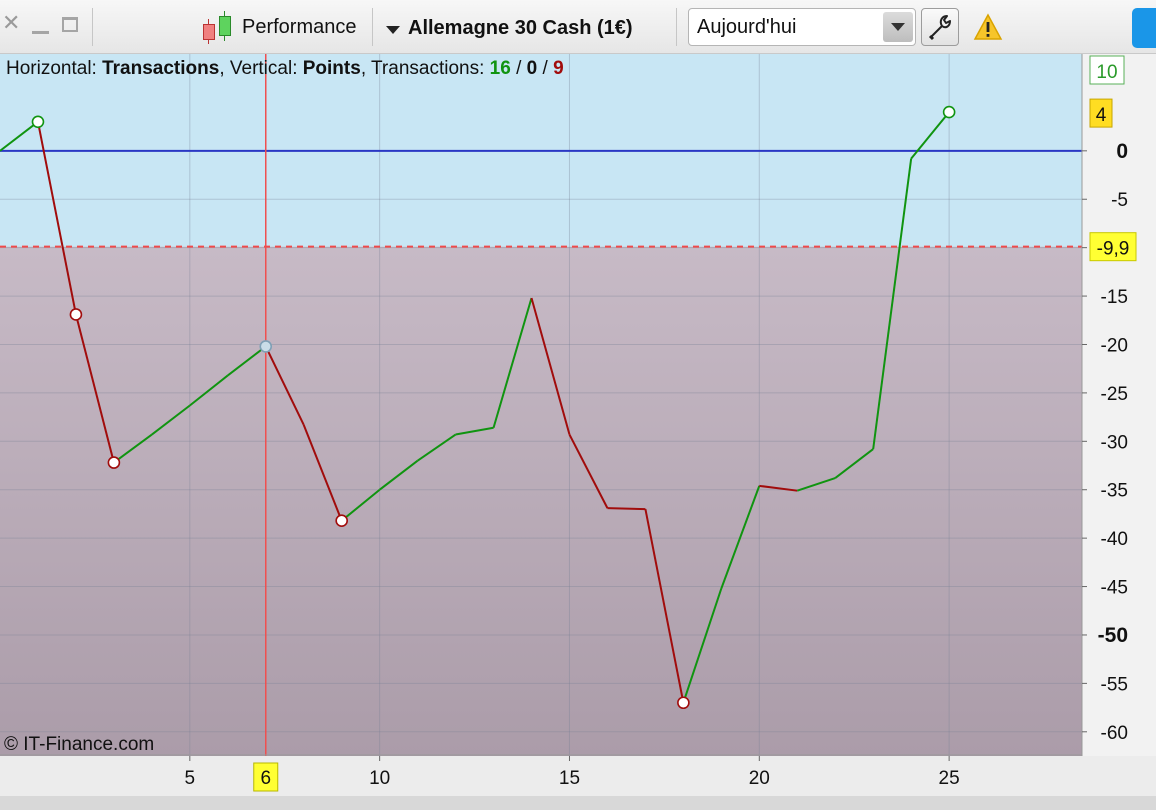  Describe the element at coordinates (217, 27) in the screenshot. I see `candlestick-icon` at that location.